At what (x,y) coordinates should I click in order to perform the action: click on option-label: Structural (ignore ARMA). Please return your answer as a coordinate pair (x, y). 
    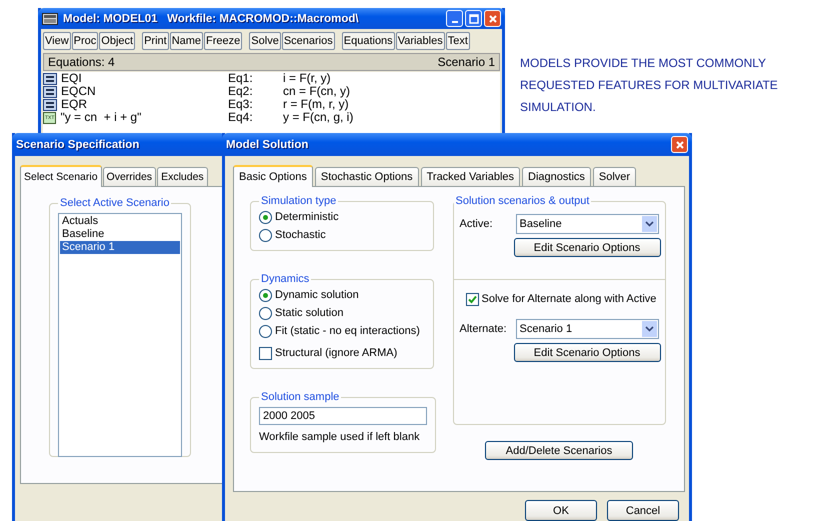
    Looking at the image, I should click on (336, 353).